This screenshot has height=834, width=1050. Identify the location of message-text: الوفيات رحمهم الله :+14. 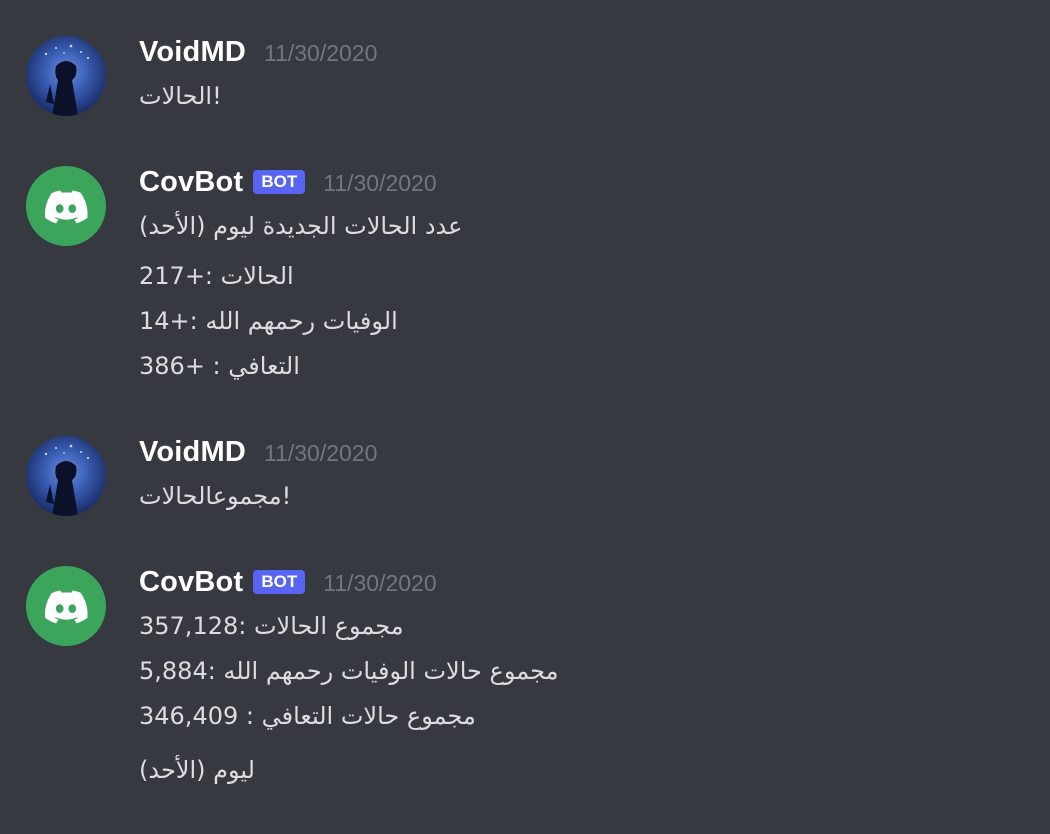
(268, 321).